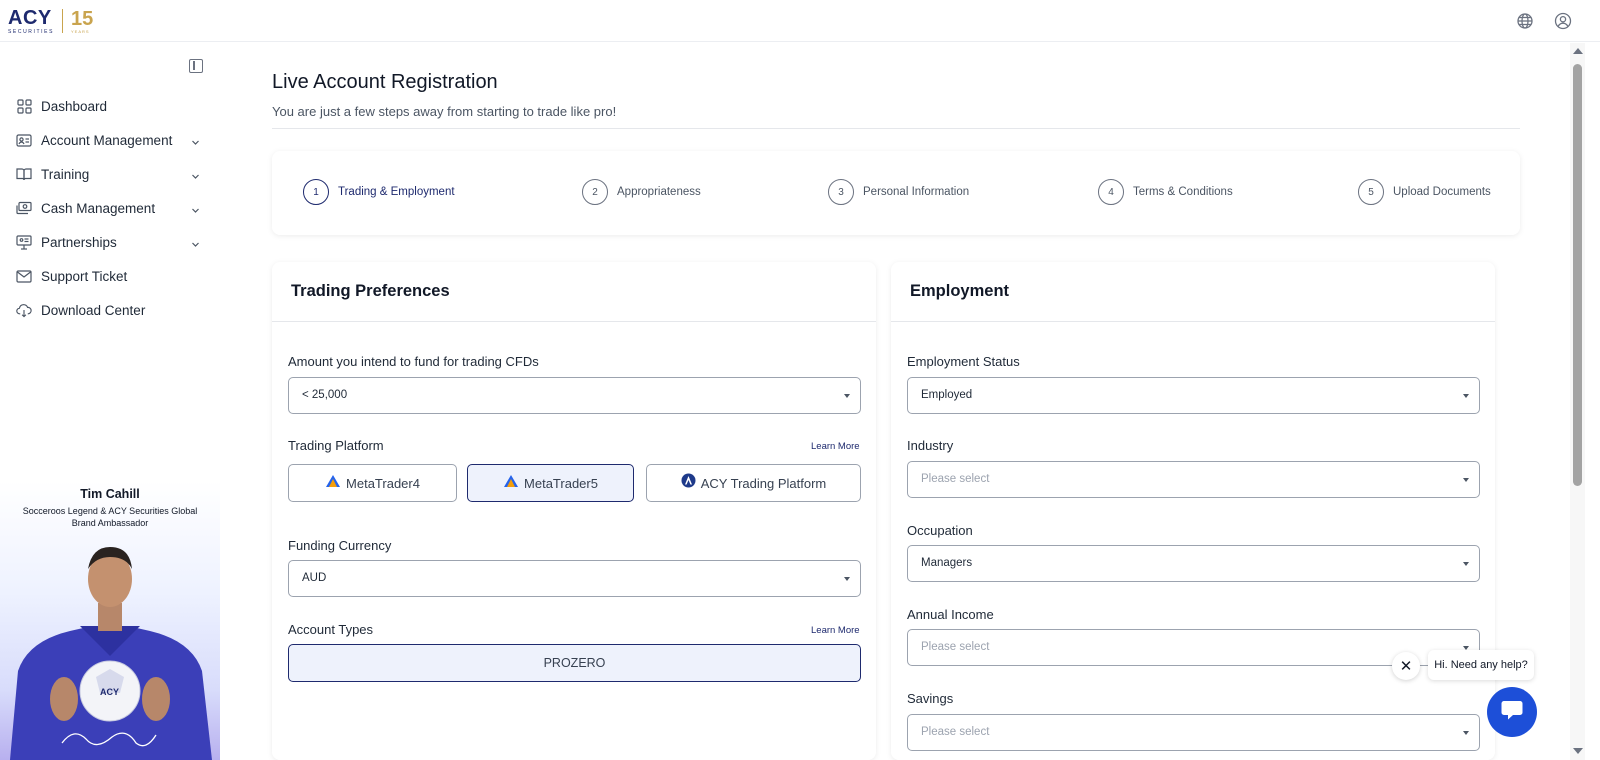 The height and width of the screenshot is (760, 1600). Describe the element at coordinates (316, 192) in the screenshot. I see `step-number: 1` at that location.